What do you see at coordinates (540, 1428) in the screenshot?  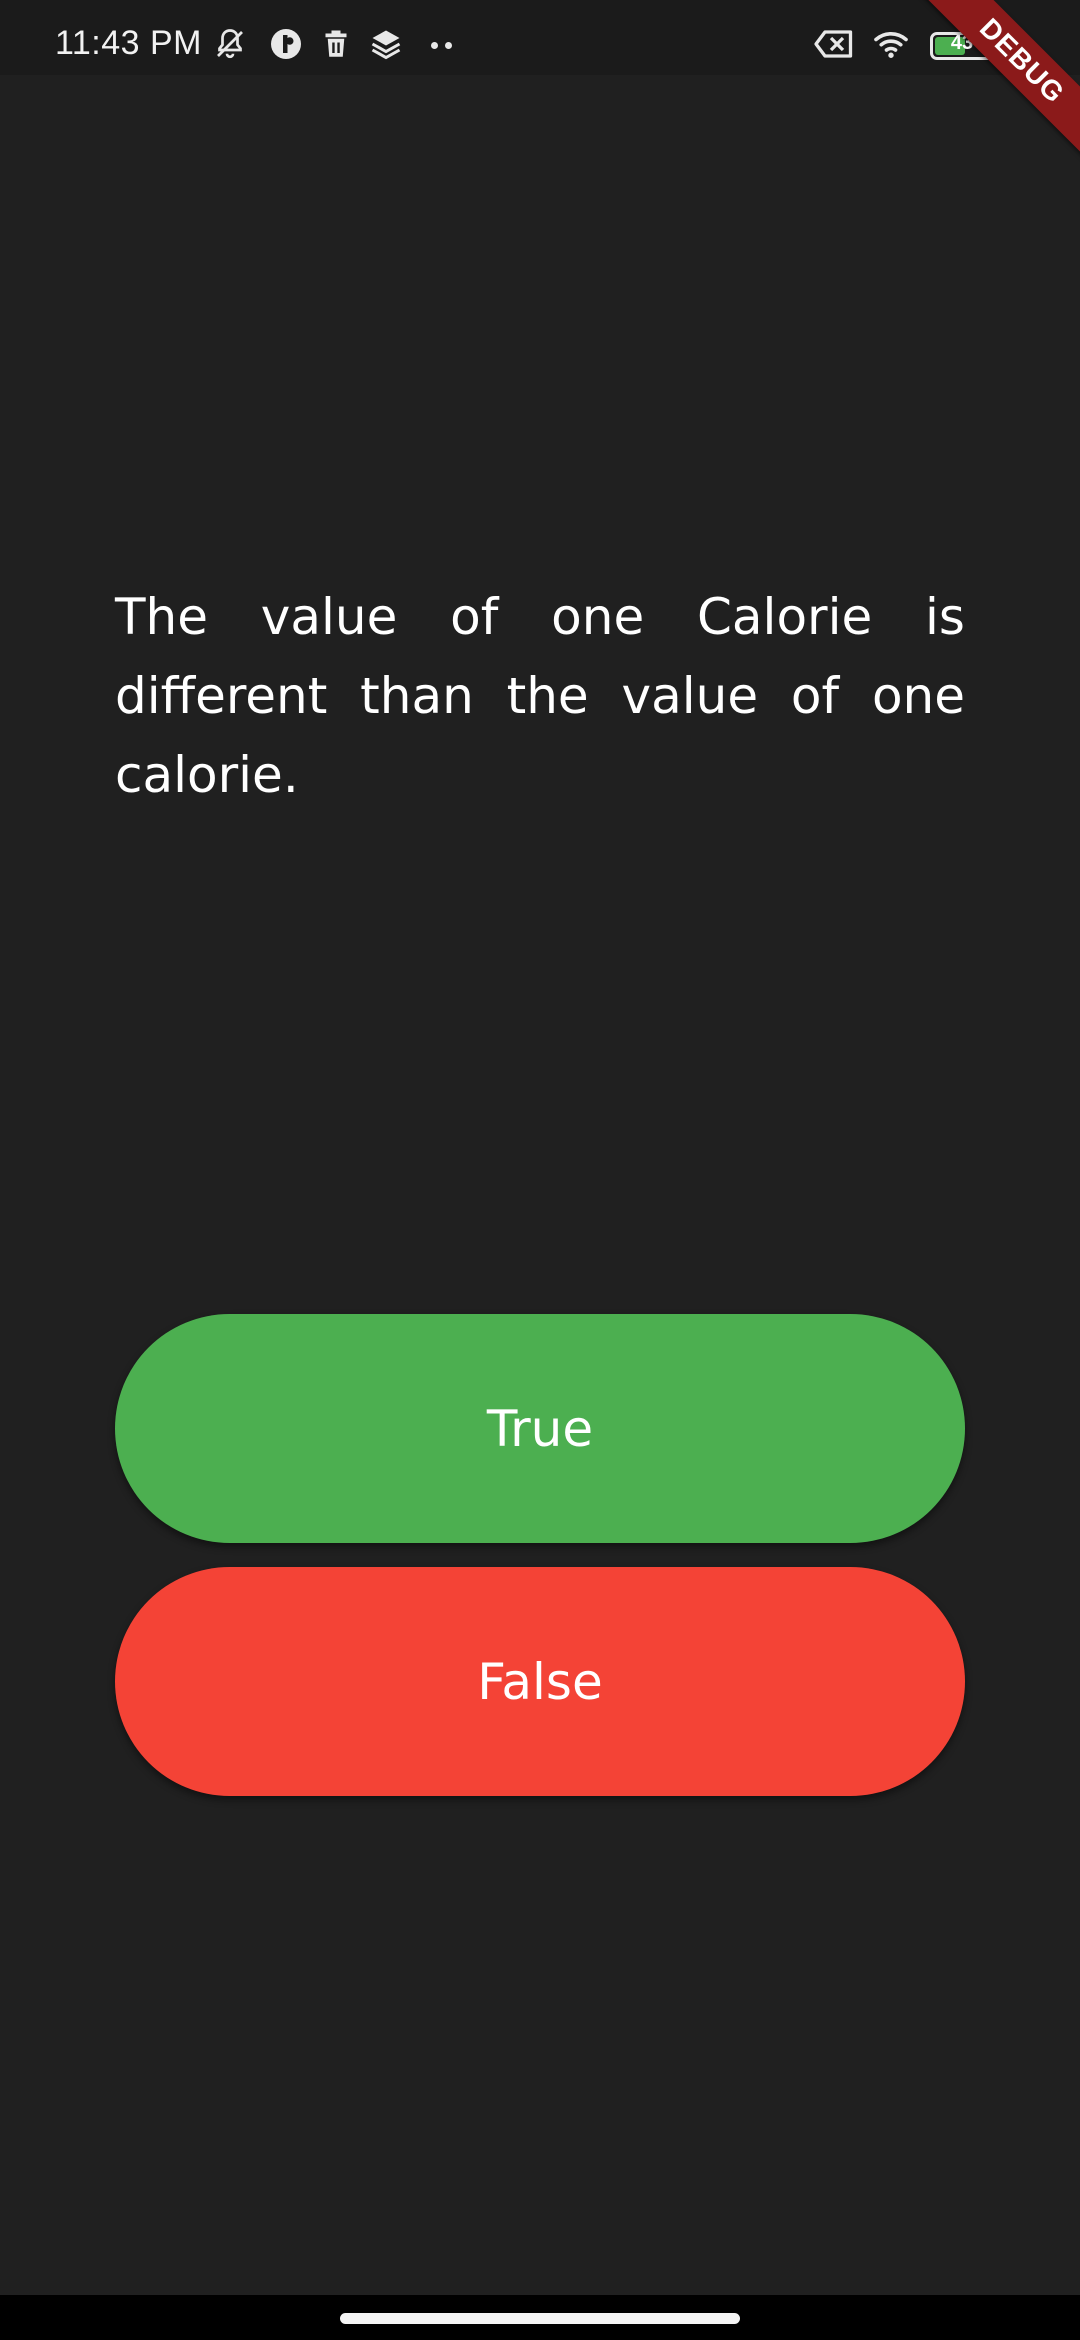 I see `true-button: True` at bounding box center [540, 1428].